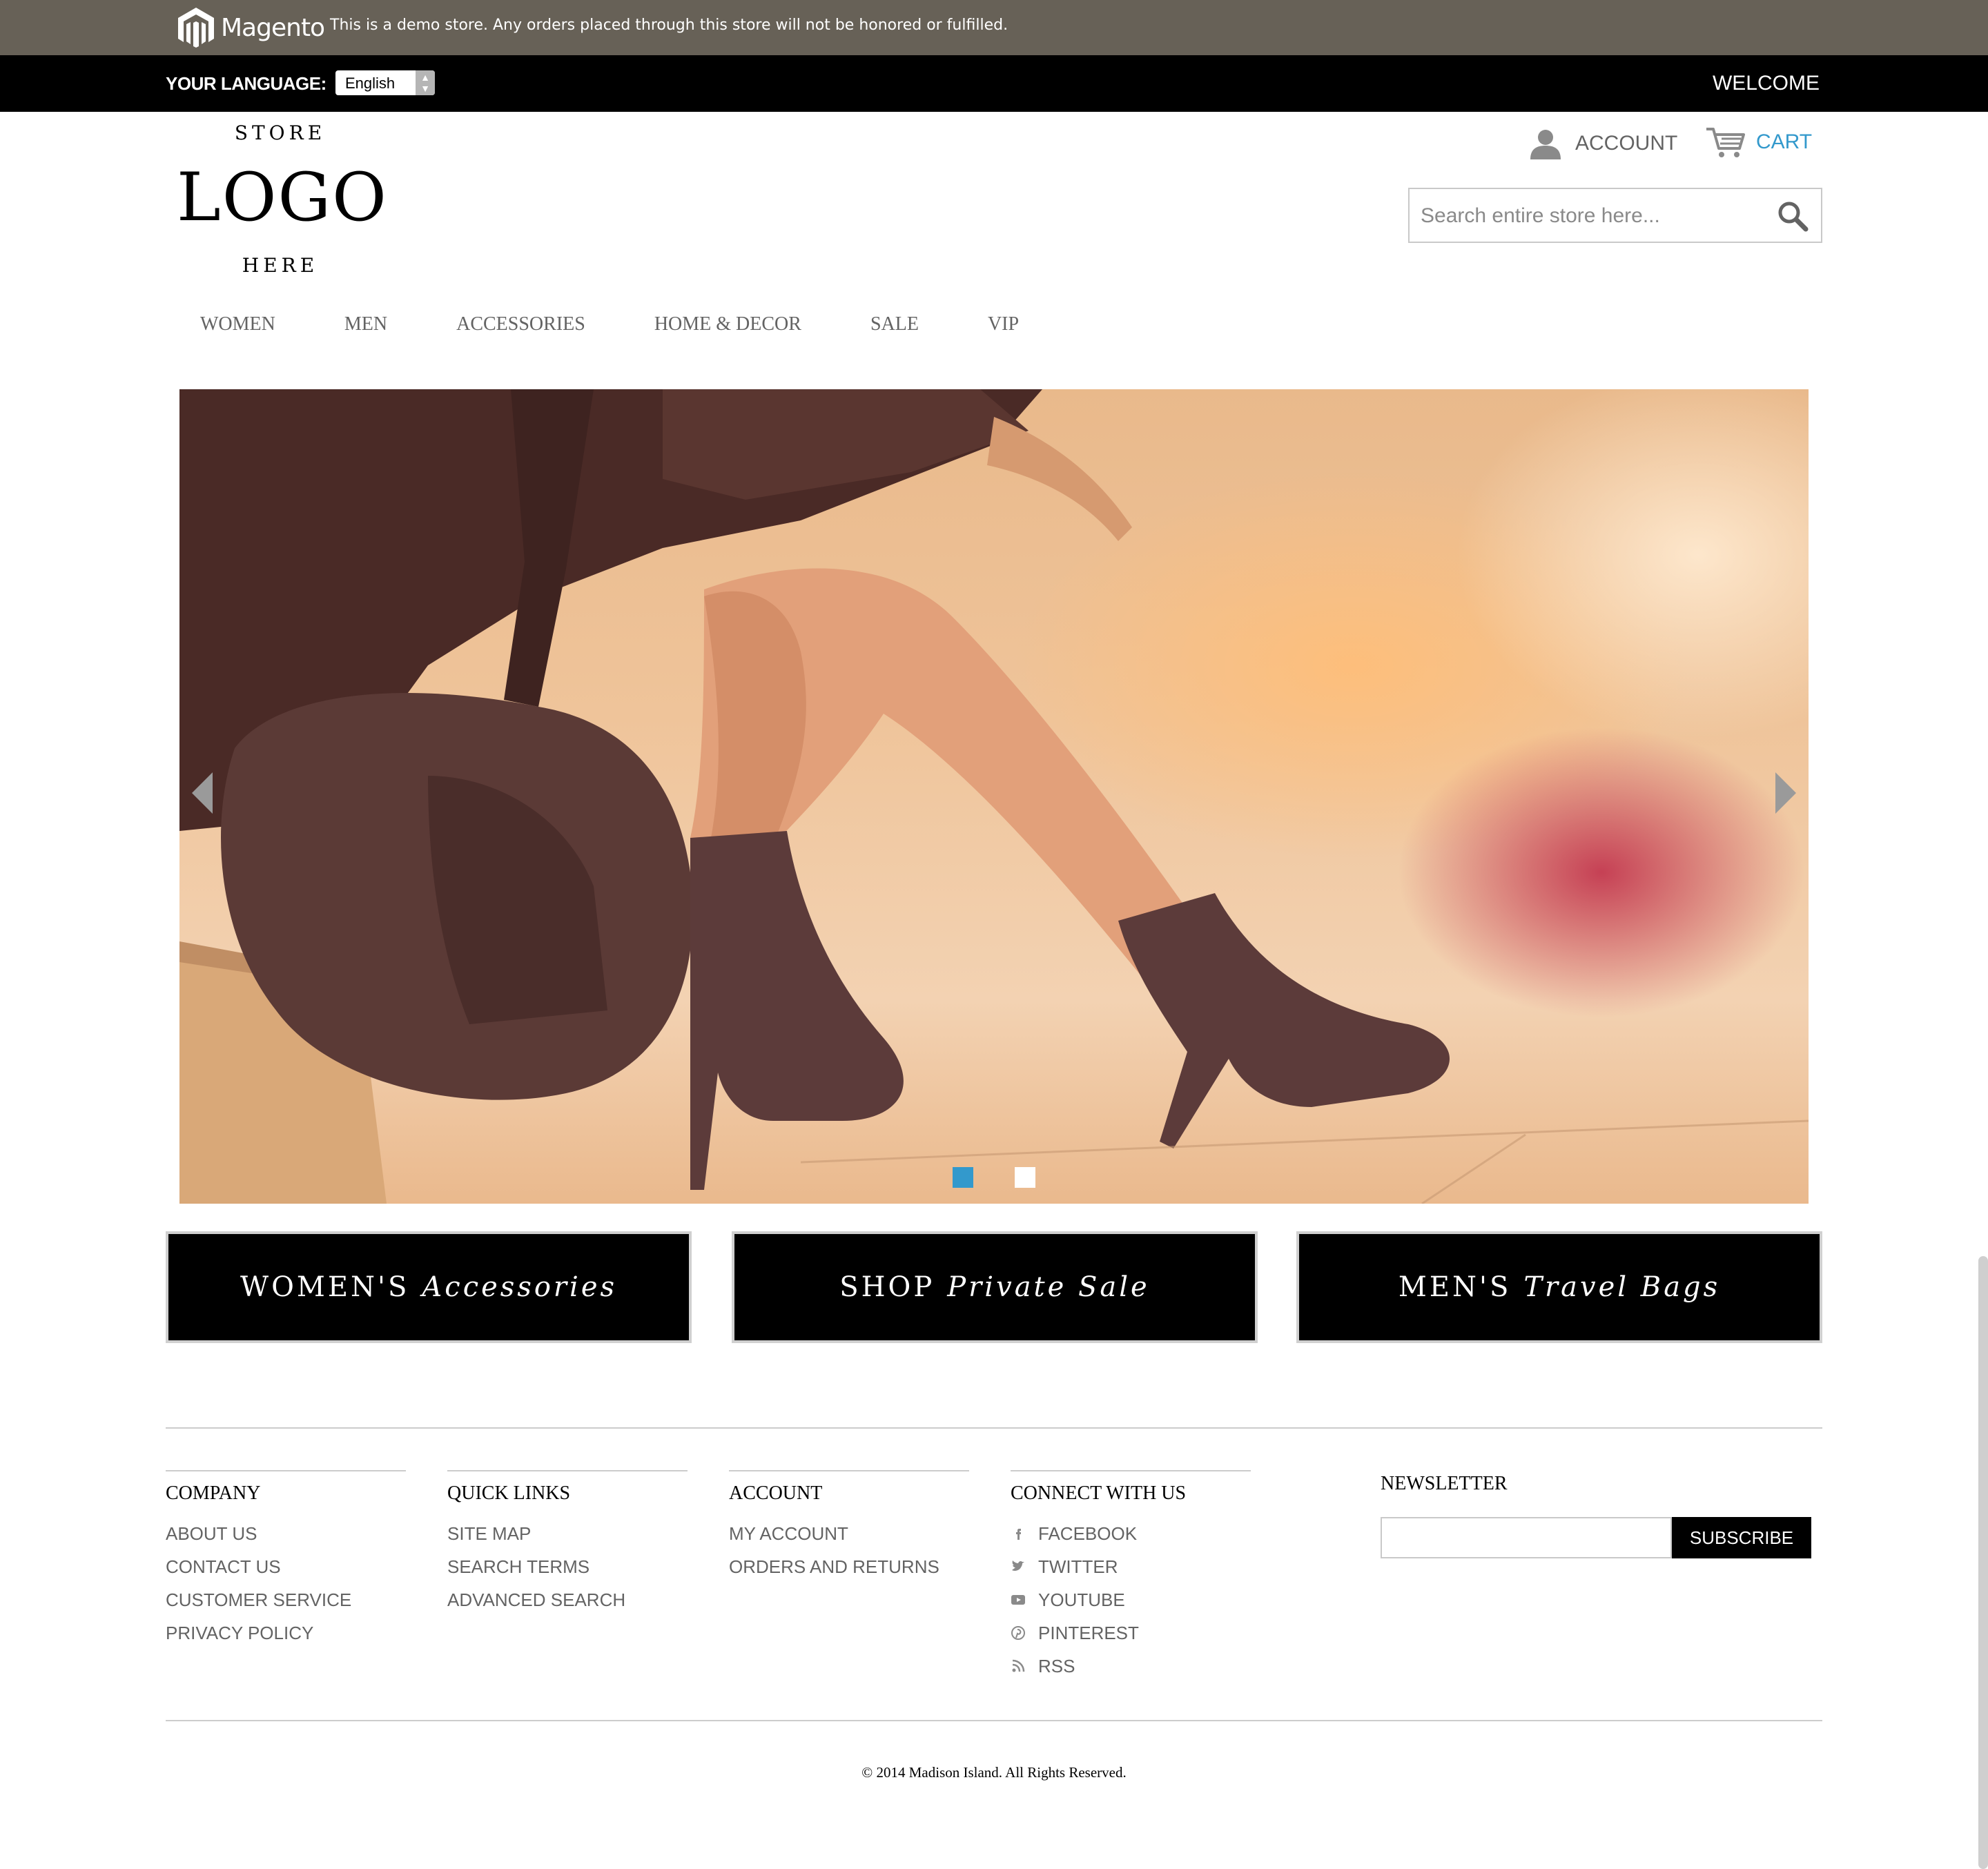 The height and width of the screenshot is (1869, 1988). Describe the element at coordinates (202, 793) in the screenshot. I see `slider-prev-arrow-icon` at that location.